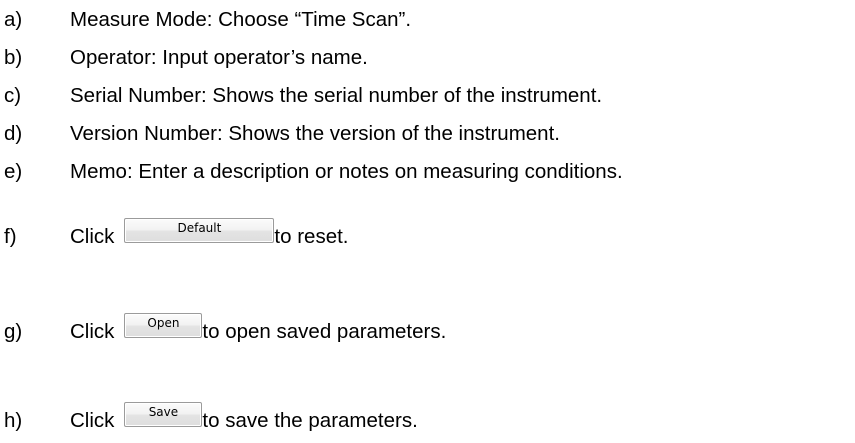 The height and width of the screenshot is (443, 855). I want to click on list-item: a) Measure Mode: Choose “Time Scan”., so click(427, 20).